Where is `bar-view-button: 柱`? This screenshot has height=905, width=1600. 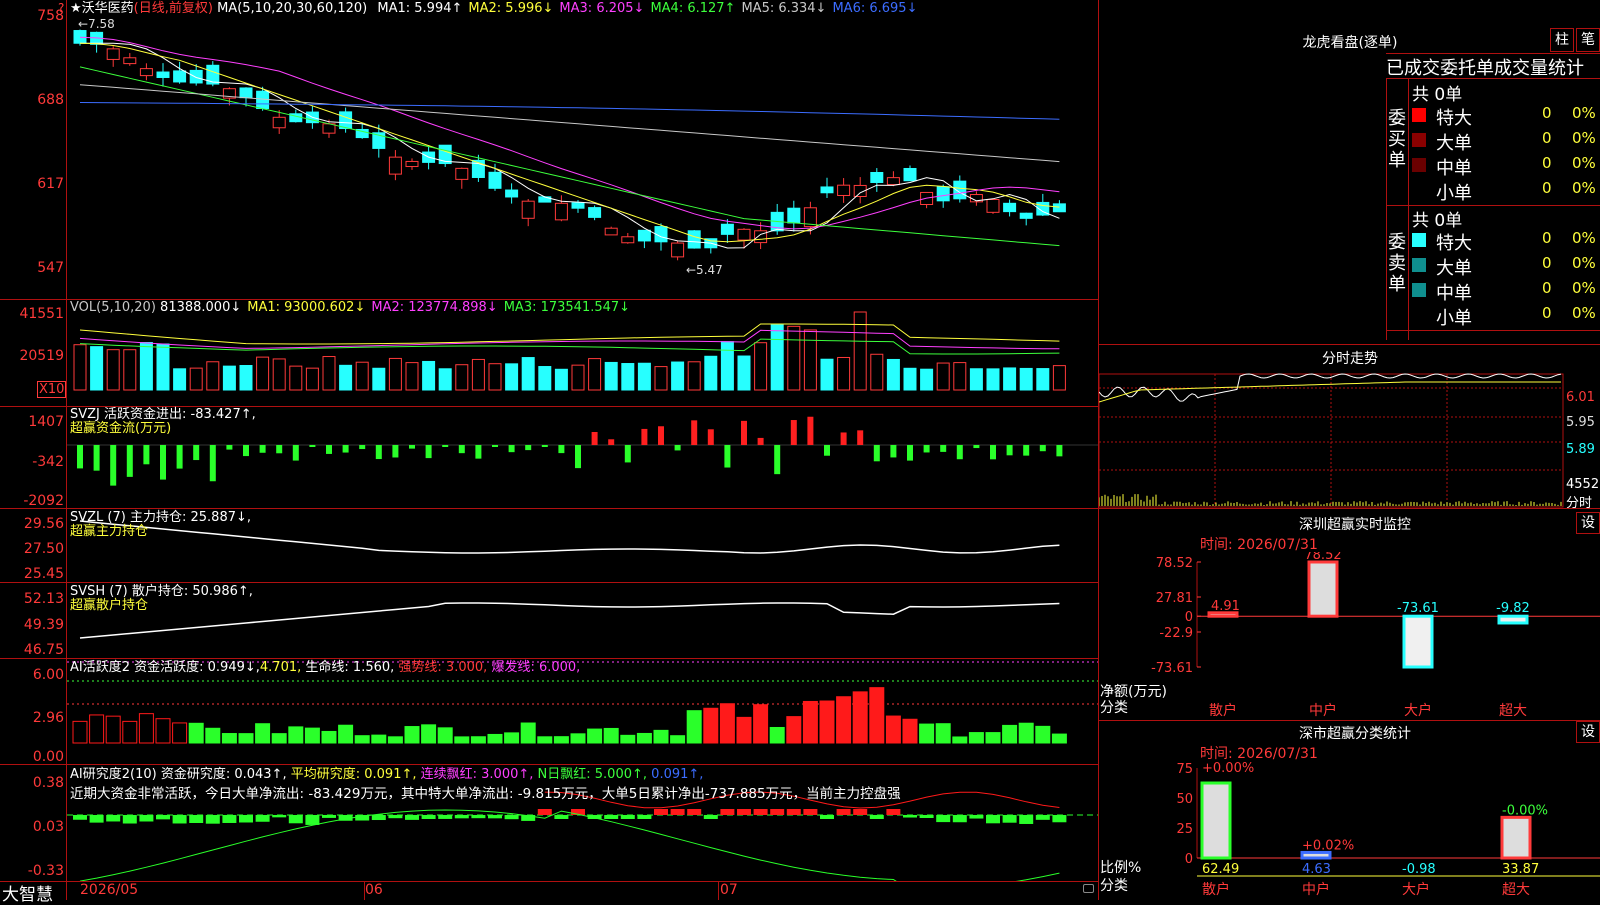
bar-view-button: 柱 is located at coordinates (1562, 40).